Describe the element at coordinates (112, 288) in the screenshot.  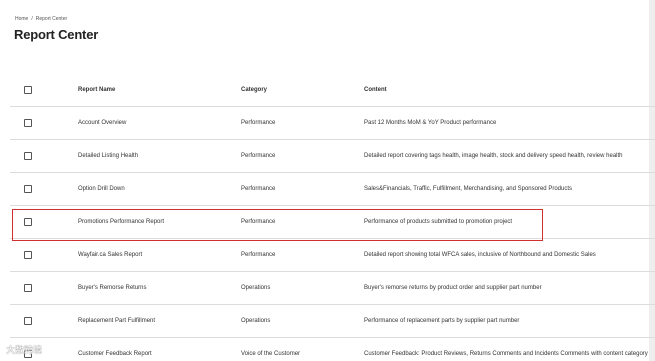
I see `report-name: Buyer's Remorse Returns` at that location.